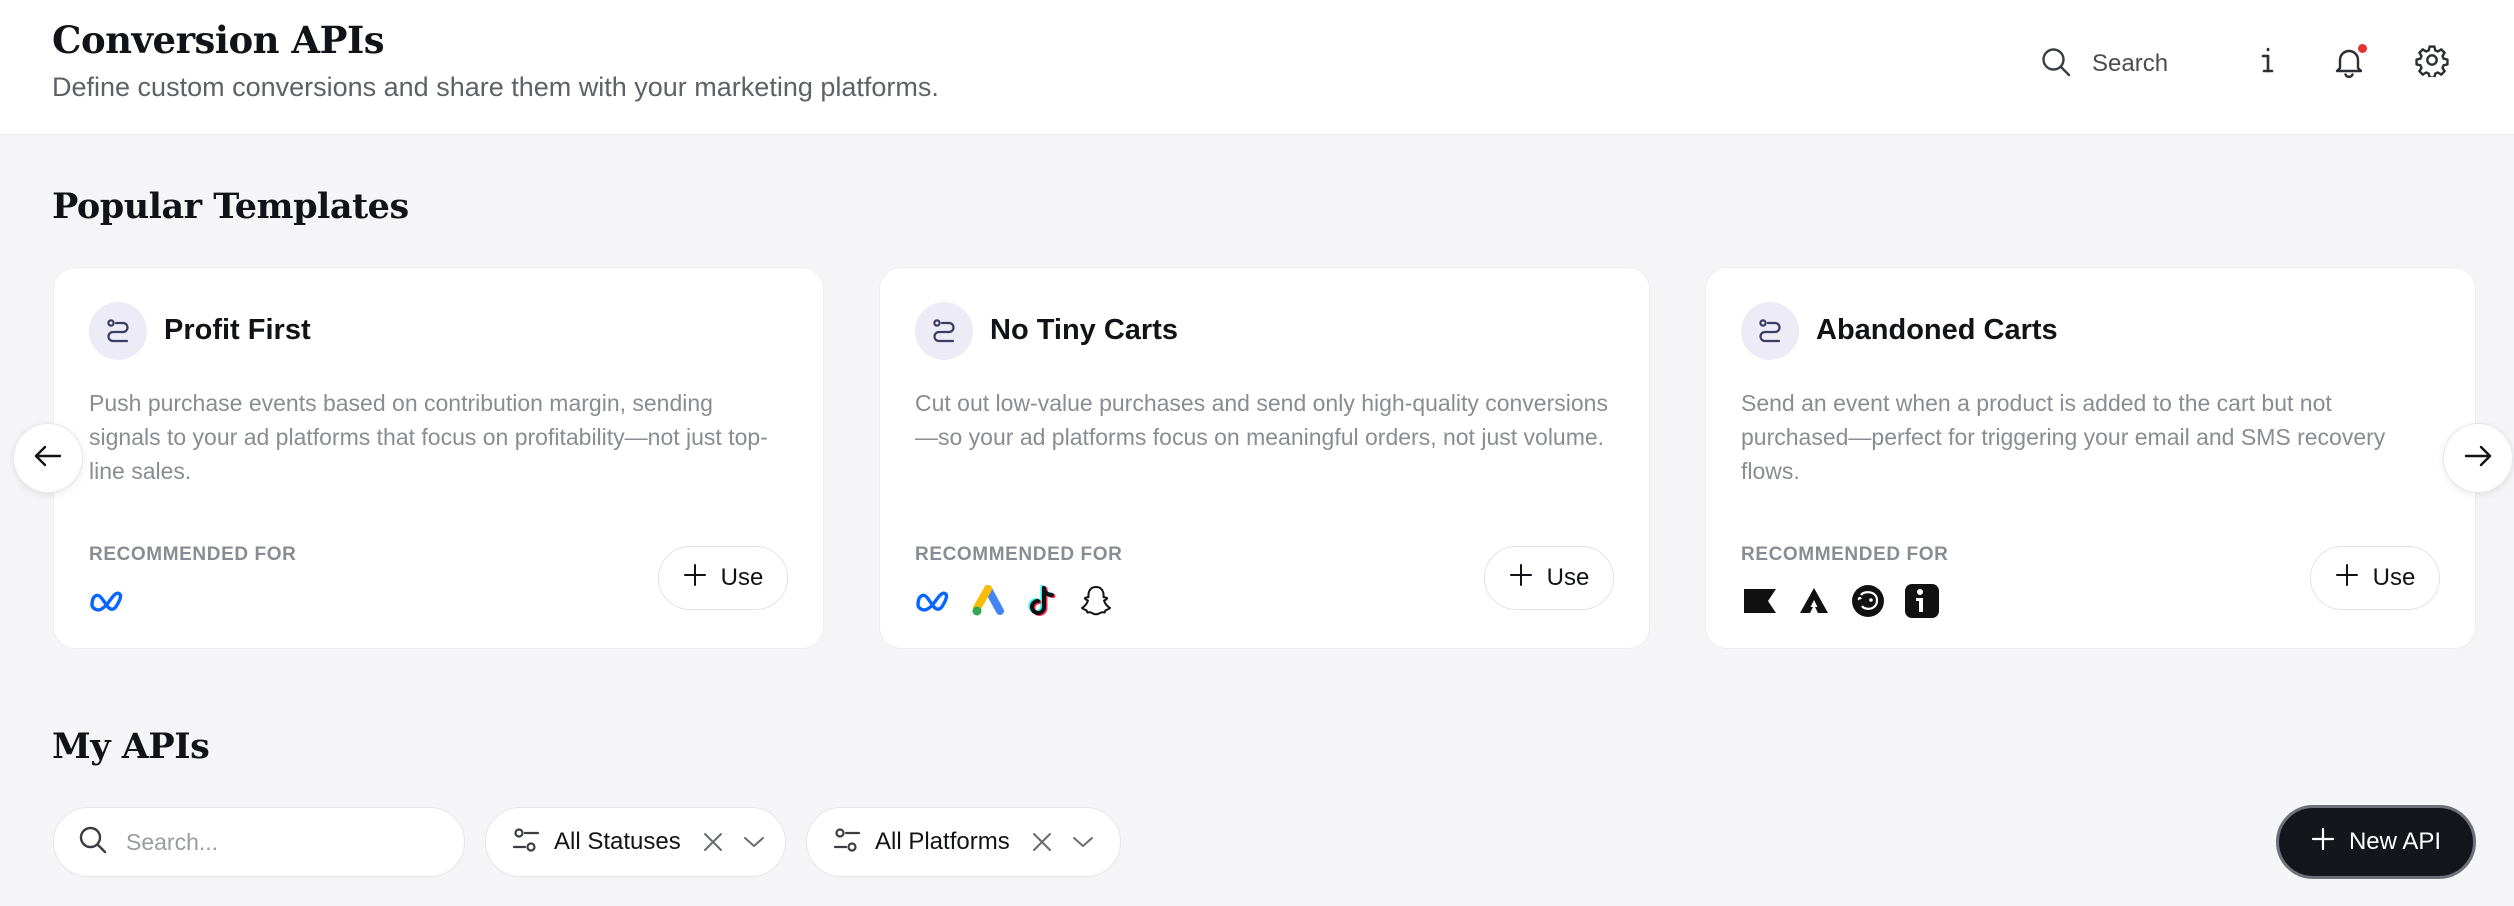 This screenshot has height=906, width=2514. I want to click on notifications-button, so click(2349, 62).